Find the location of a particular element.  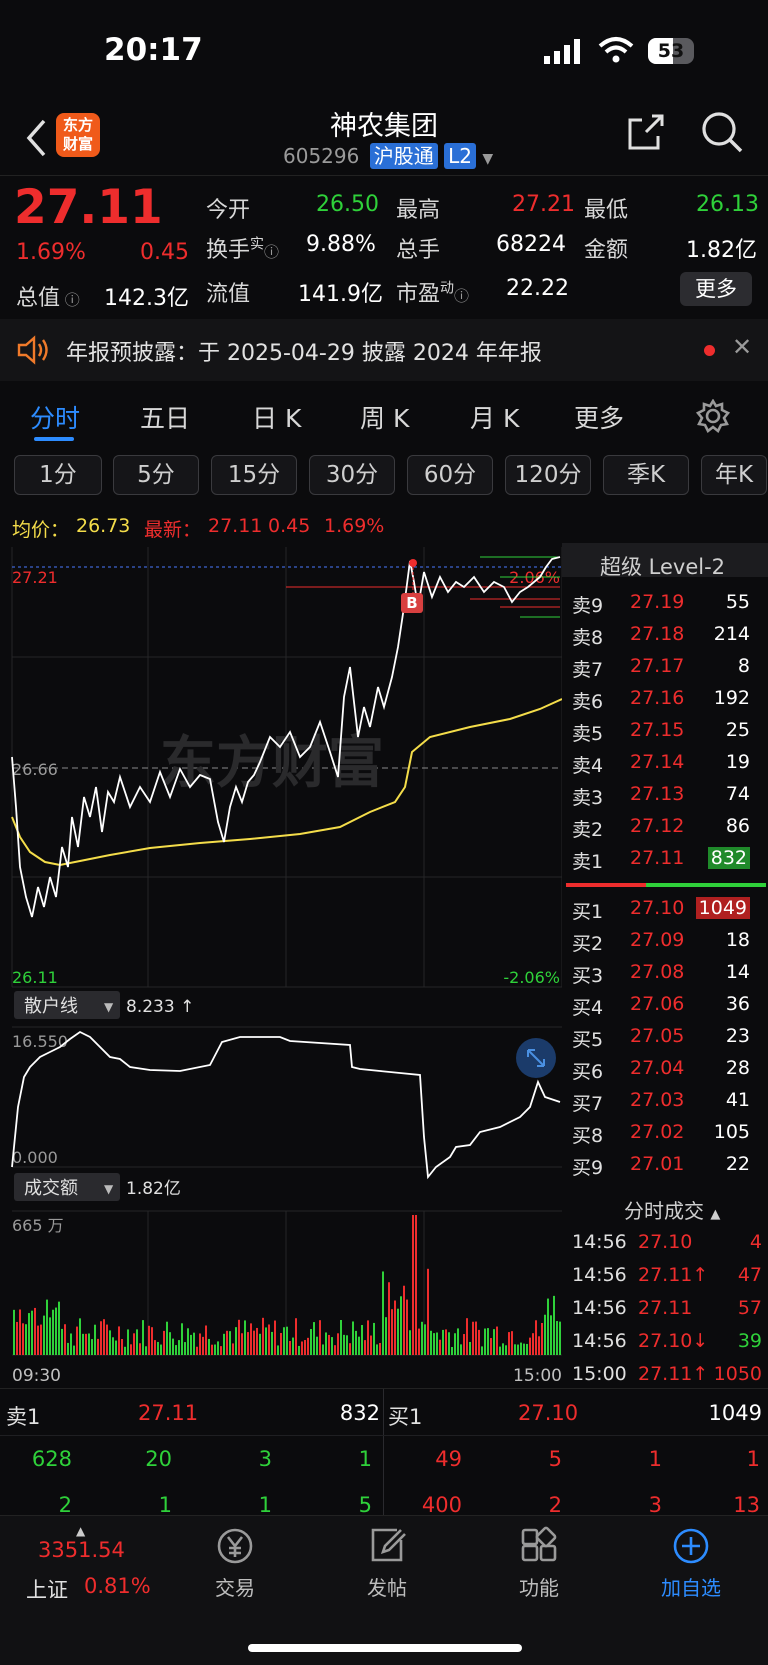

ask-row: 卖4 27.14 19 is located at coordinates (665, 763).